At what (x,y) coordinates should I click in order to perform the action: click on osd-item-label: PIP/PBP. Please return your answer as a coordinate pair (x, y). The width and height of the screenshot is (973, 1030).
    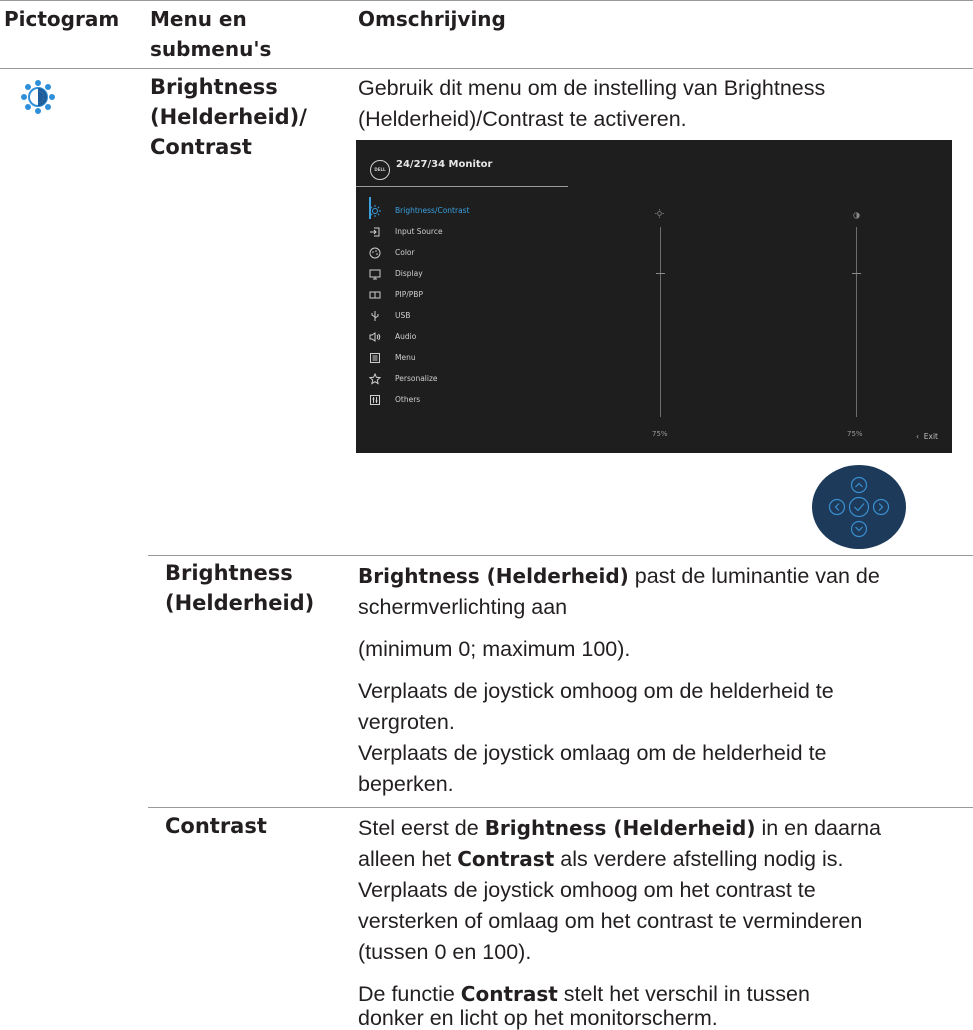
    Looking at the image, I should click on (409, 294).